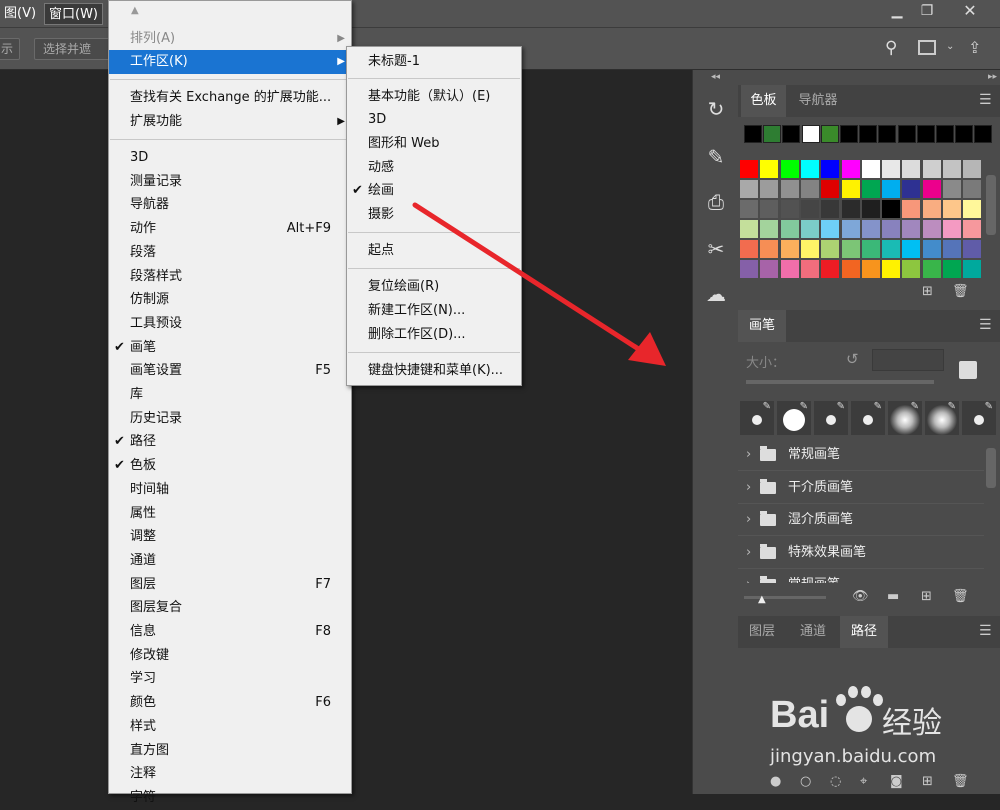 This screenshot has width=1000, height=810. I want to click on annotation-arrow, so click(539, 284).